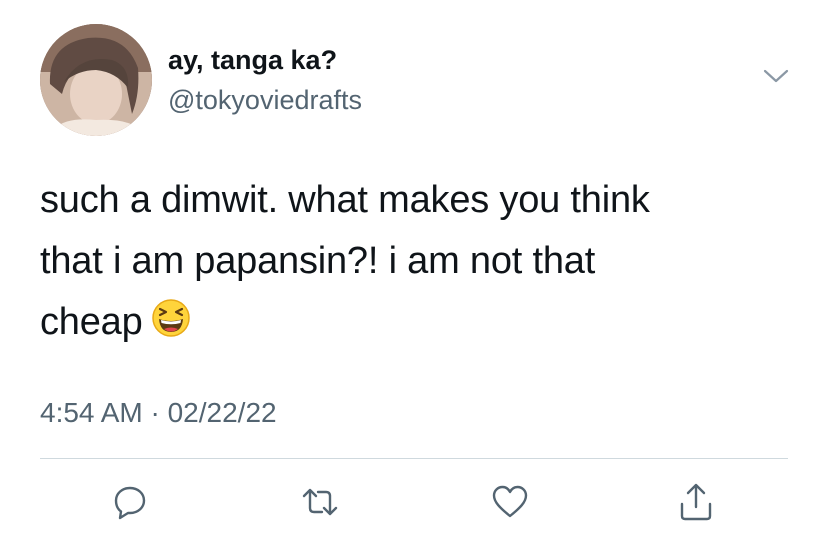  What do you see at coordinates (345, 200) in the screenshot?
I see `tweet-text-line: such a dimwit. what makes you think` at bounding box center [345, 200].